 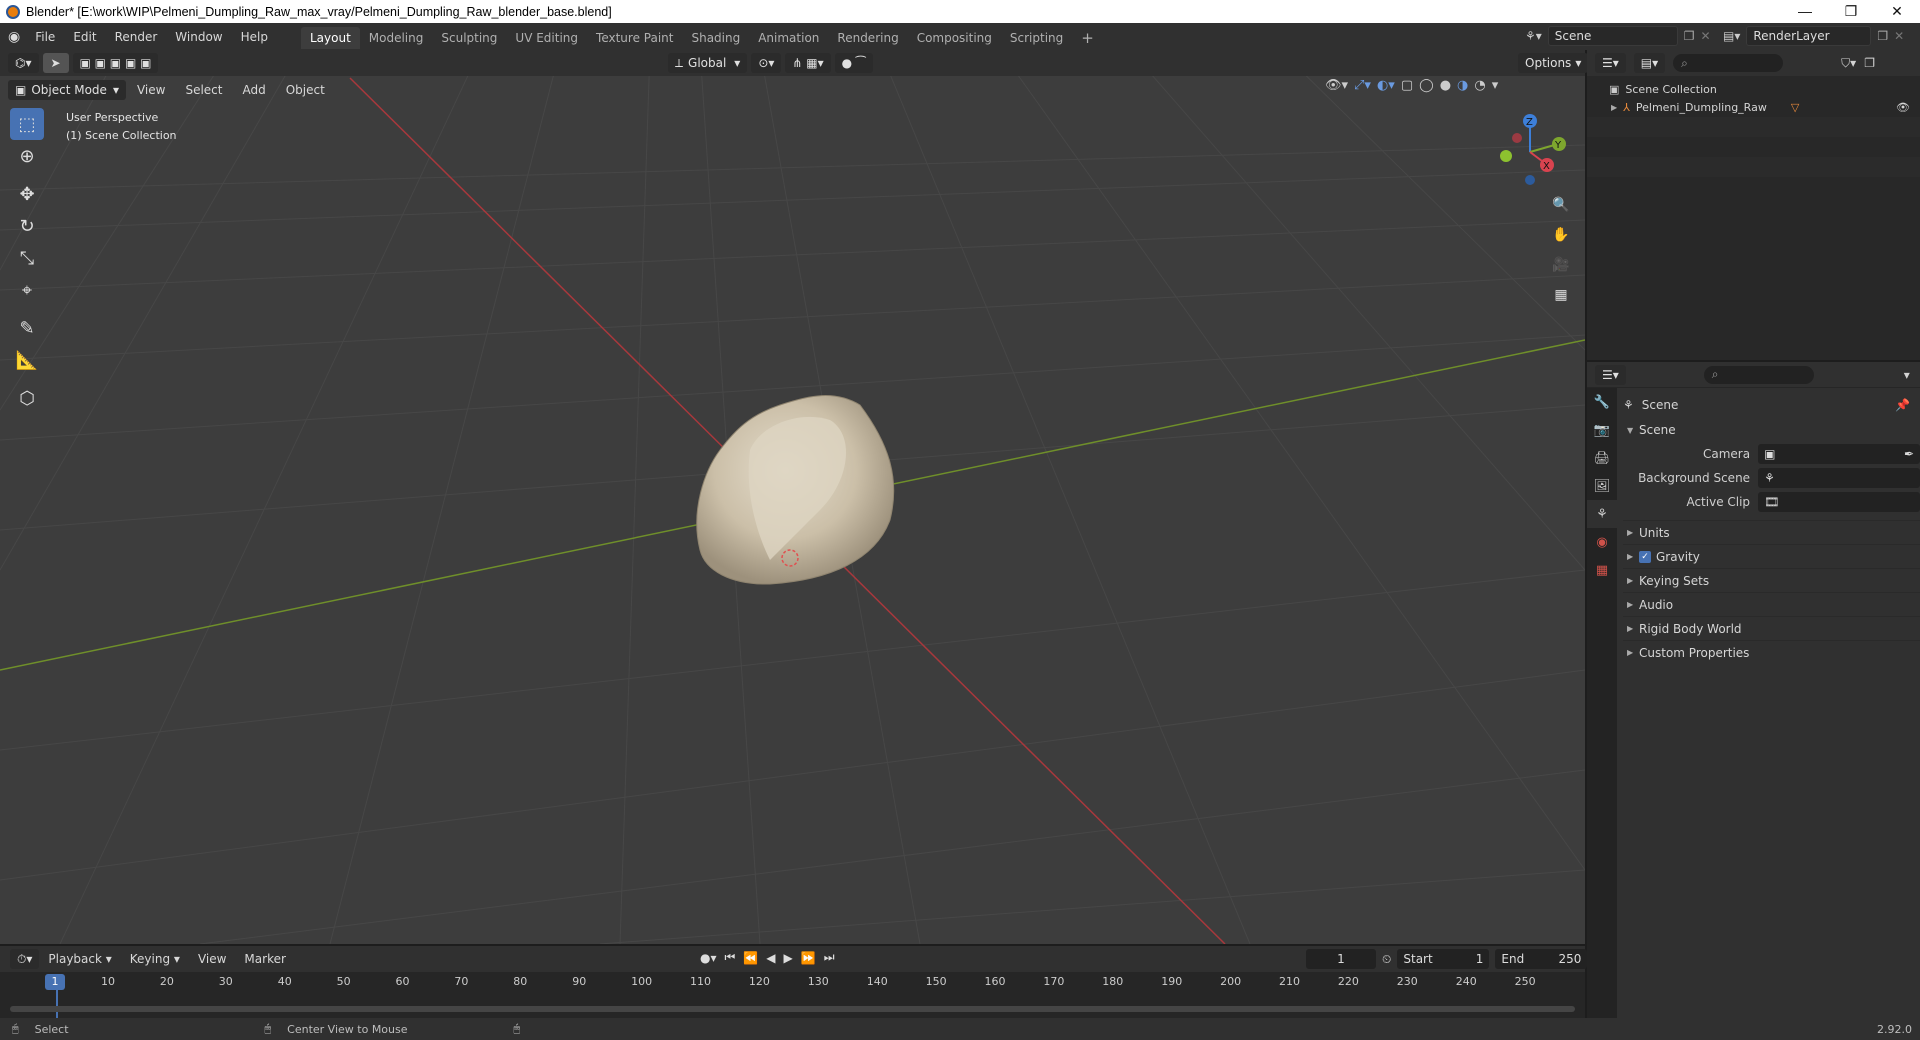 I want to click on jump-end-icon: ⏭, so click(x=829, y=957).